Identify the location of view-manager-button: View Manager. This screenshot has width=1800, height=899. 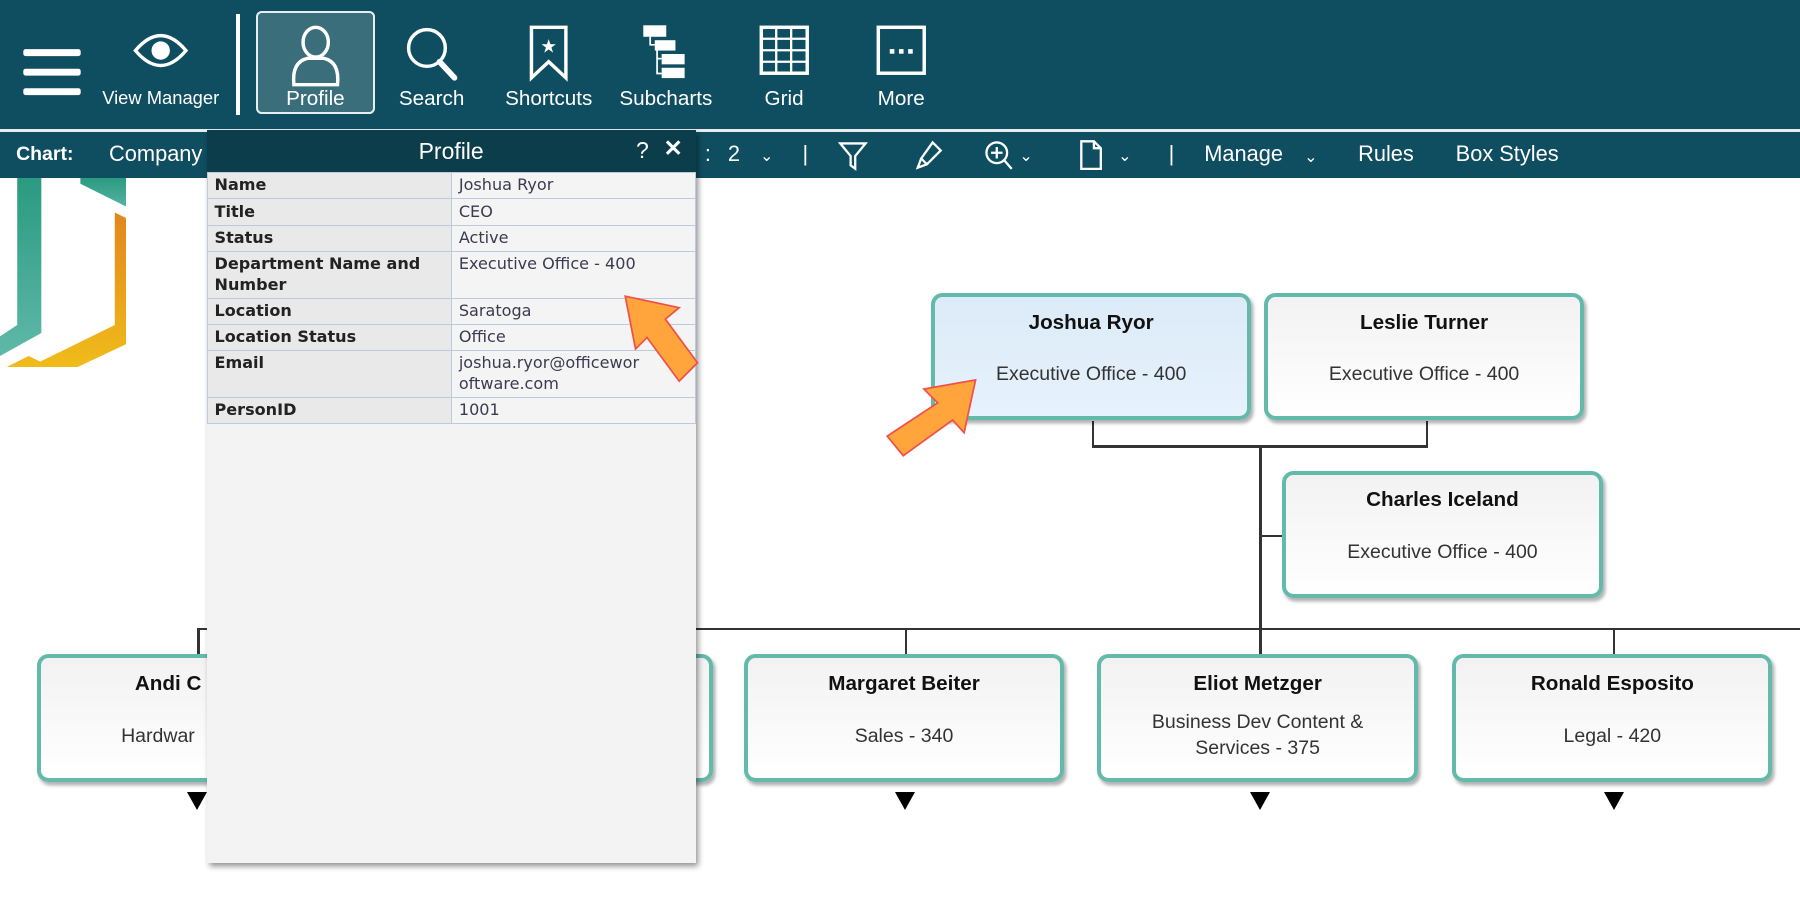
(160, 62).